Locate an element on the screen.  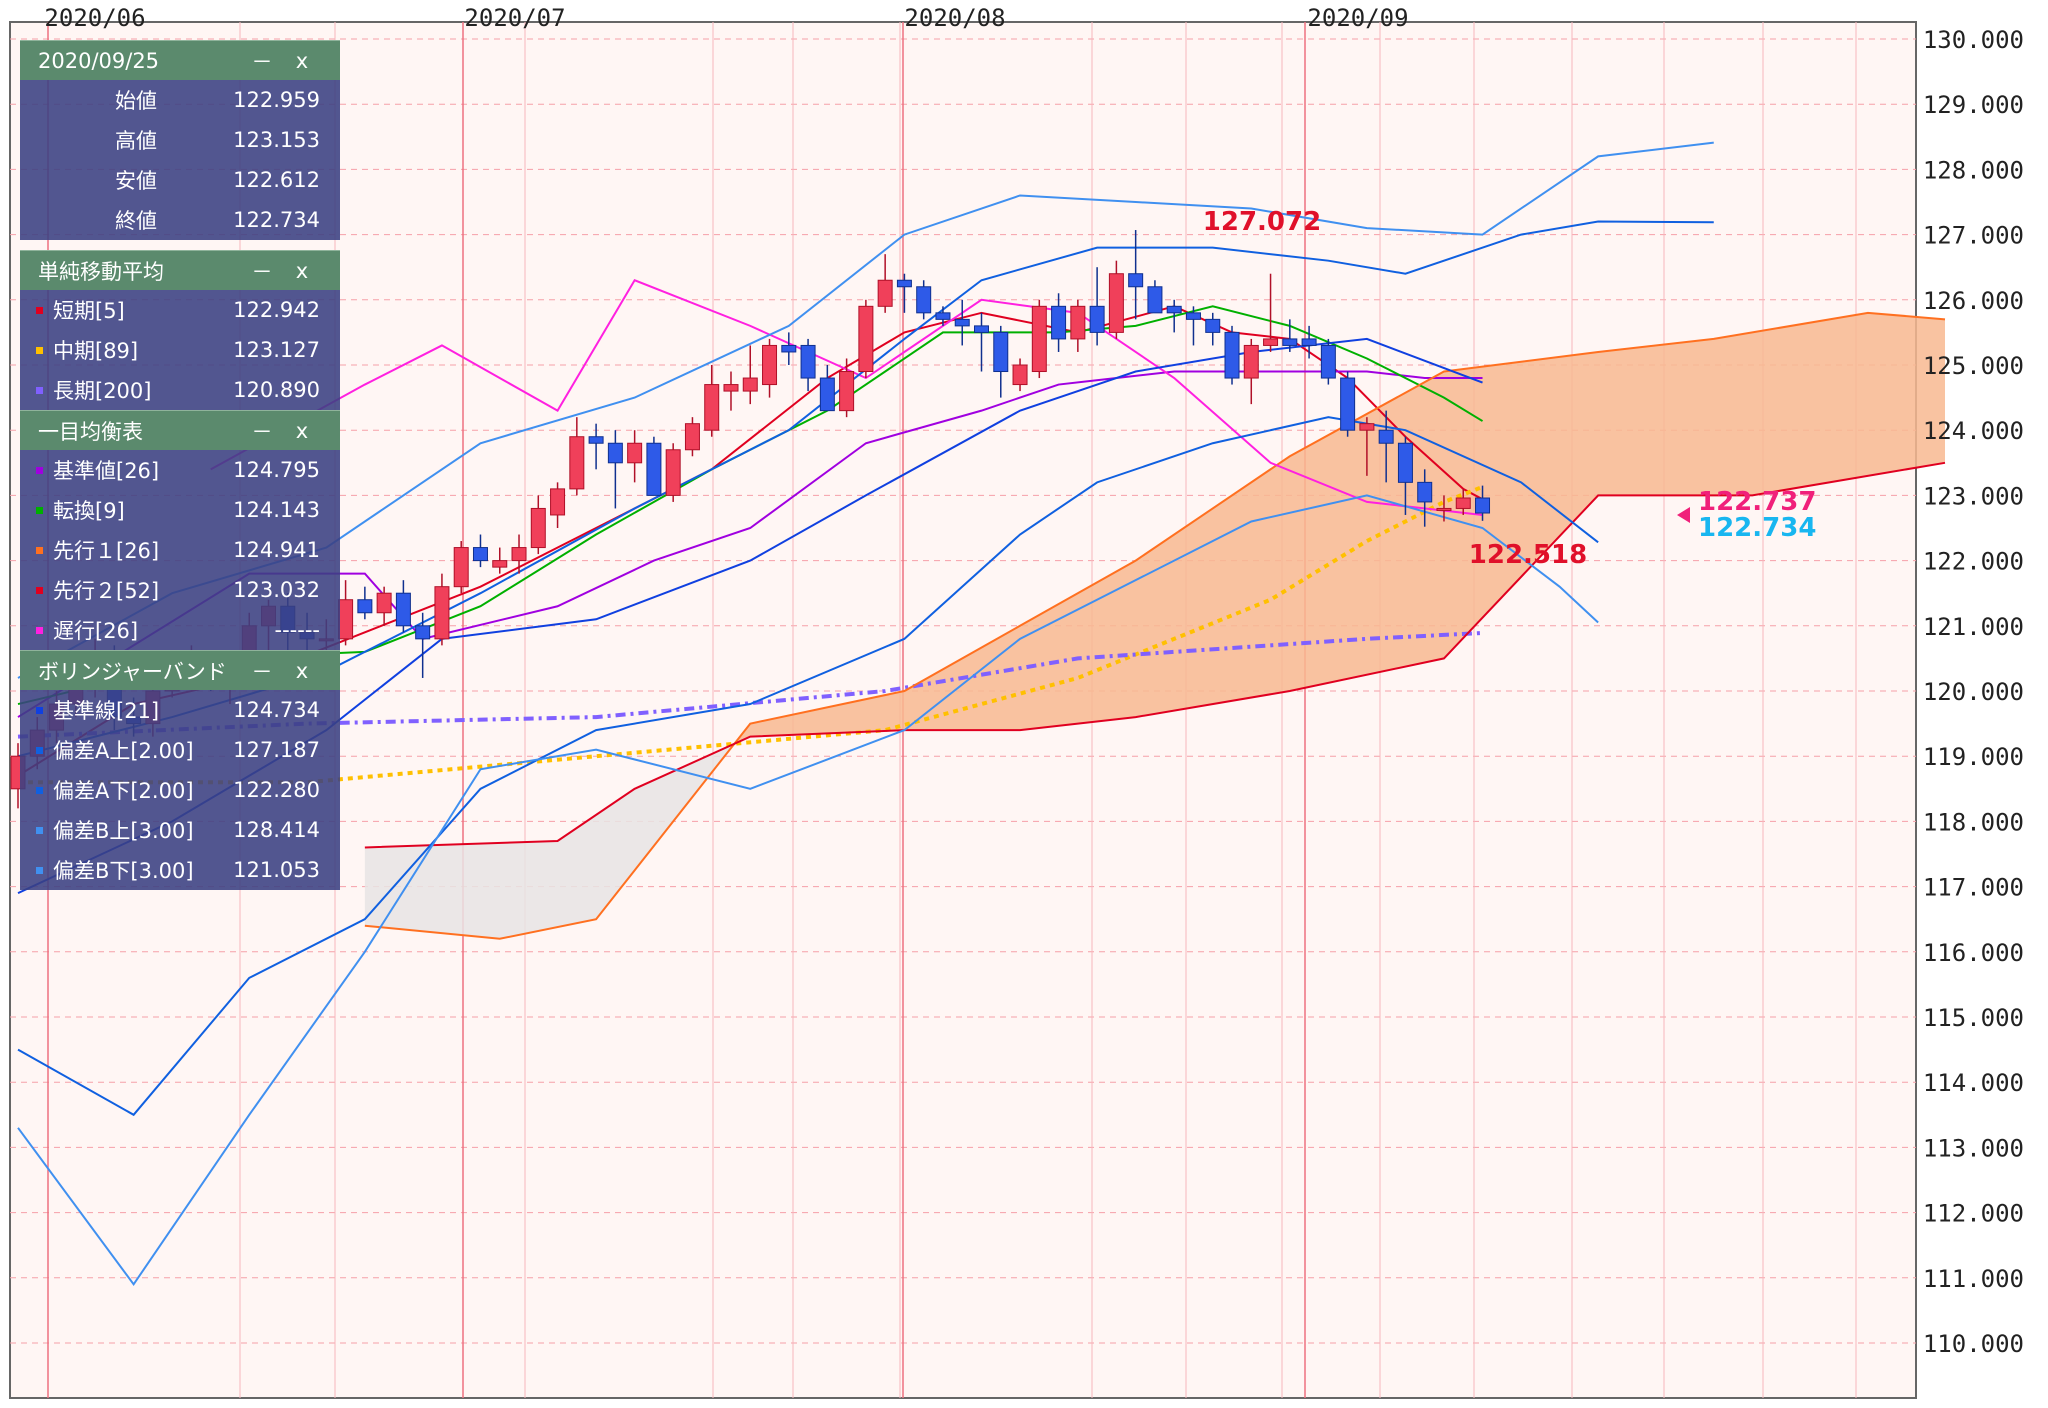
y-tick-label: 120.000 is located at coordinates (1973, 692).